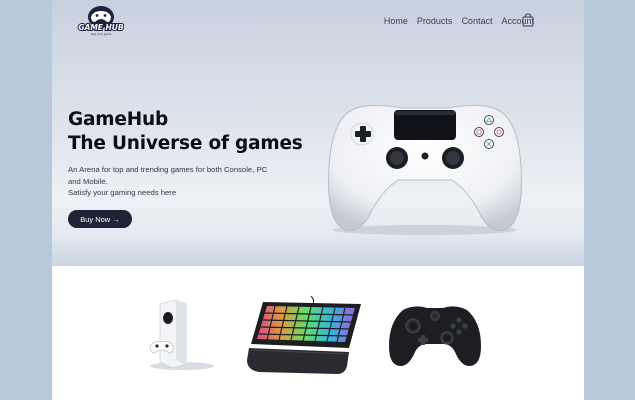 This screenshot has height=400, width=635. Describe the element at coordinates (101, 27) in the screenshot. I see `logo-wordmark: GAME HUB` at that location.